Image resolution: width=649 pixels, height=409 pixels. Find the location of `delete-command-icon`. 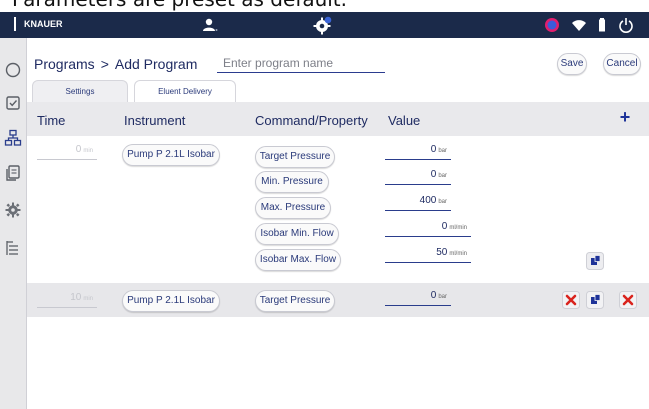

delete-command-icon is located at coordinates (571, 300).